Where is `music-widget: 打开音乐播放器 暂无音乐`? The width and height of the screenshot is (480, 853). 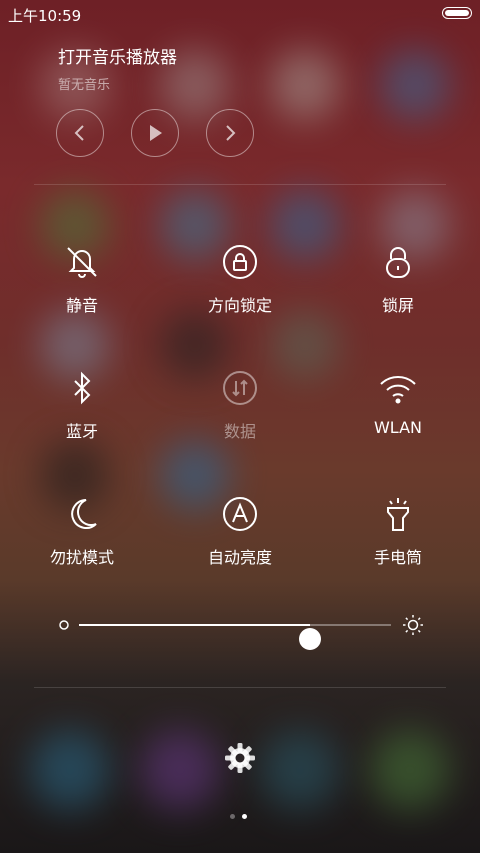 music-widget: 打开音乐播放器 暂无音乐 is located at coordinates (117, 68).